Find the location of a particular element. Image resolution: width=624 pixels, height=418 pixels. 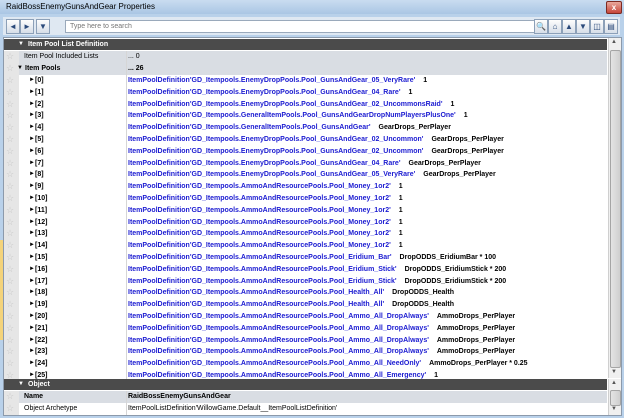

property-row-name: ☆ Name RaidBossEnemyGunsAndGear is located at coordinates (305, 397).